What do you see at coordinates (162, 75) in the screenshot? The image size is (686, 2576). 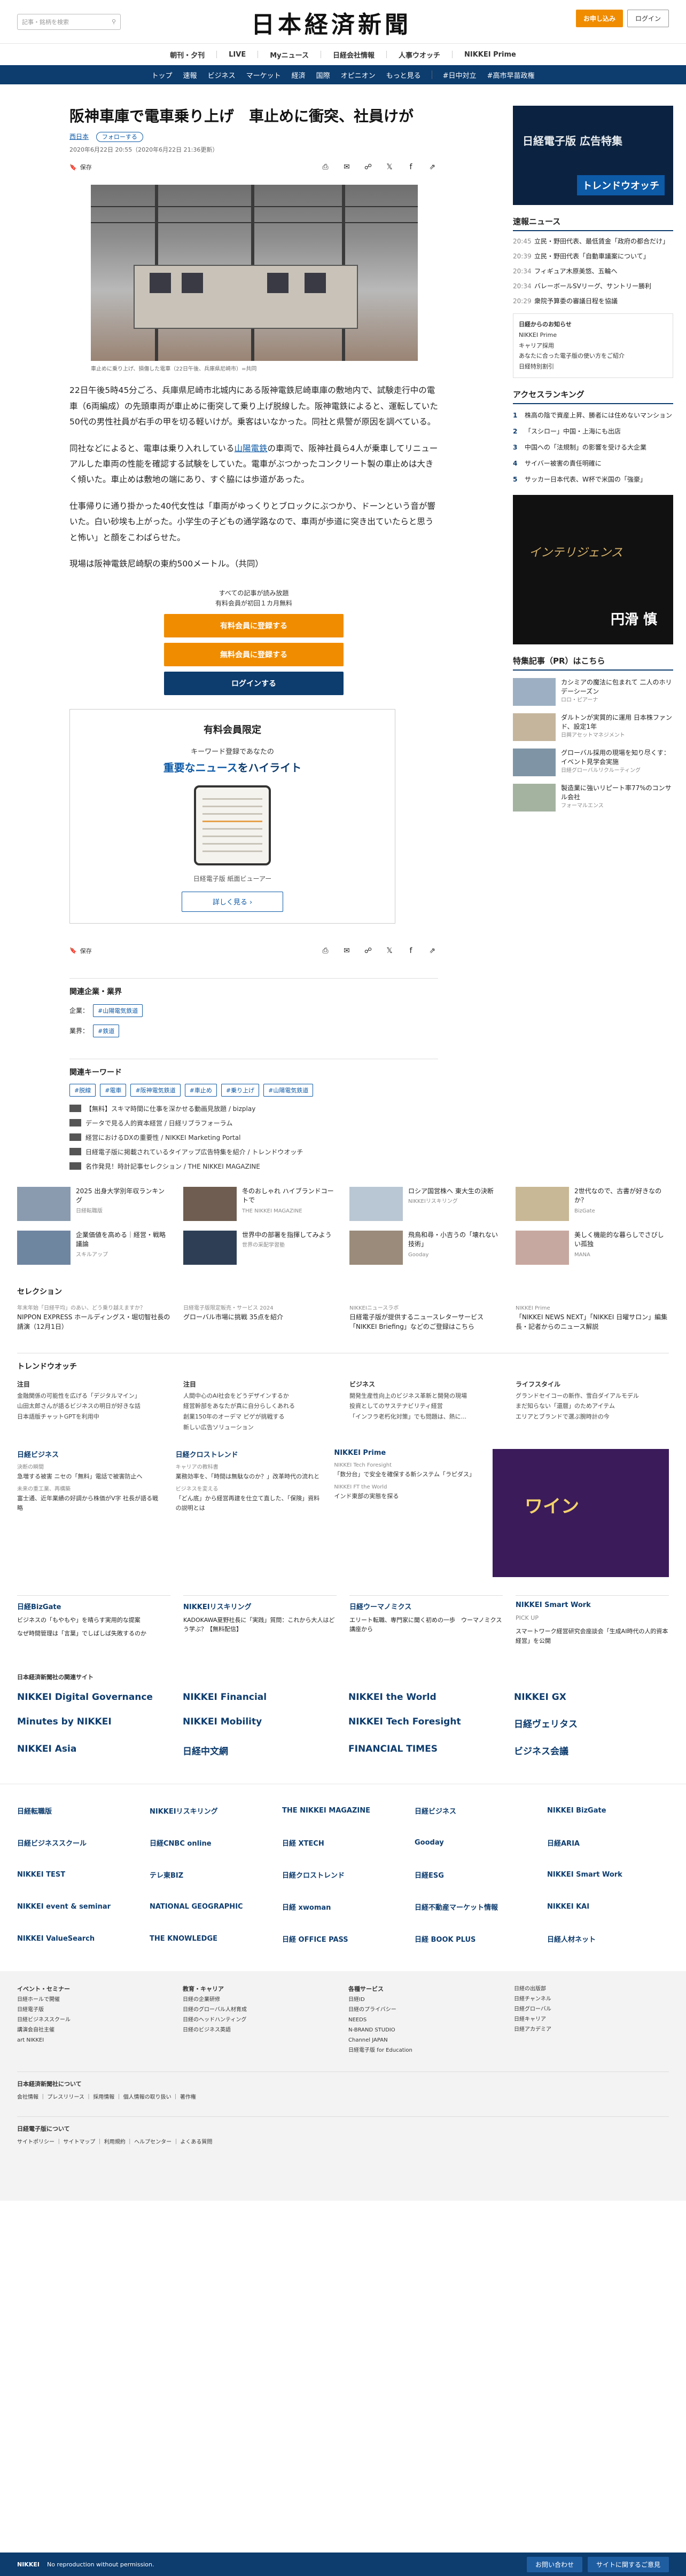 I see `nav-item: トップ` at bounding box center [162, 75].